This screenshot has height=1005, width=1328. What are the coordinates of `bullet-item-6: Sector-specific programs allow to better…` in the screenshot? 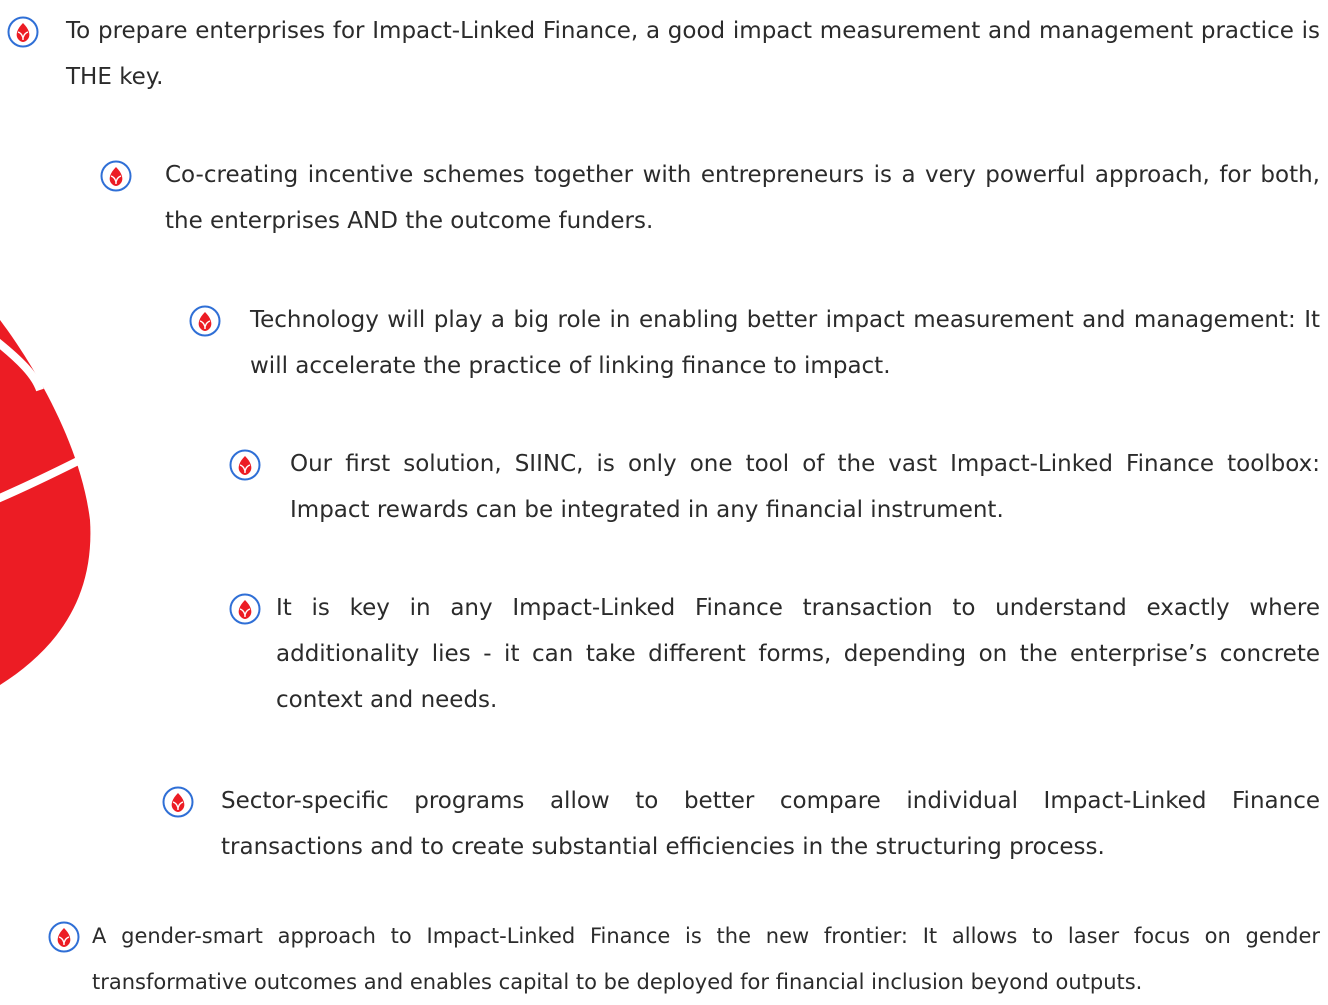 It's located at (741, 824).